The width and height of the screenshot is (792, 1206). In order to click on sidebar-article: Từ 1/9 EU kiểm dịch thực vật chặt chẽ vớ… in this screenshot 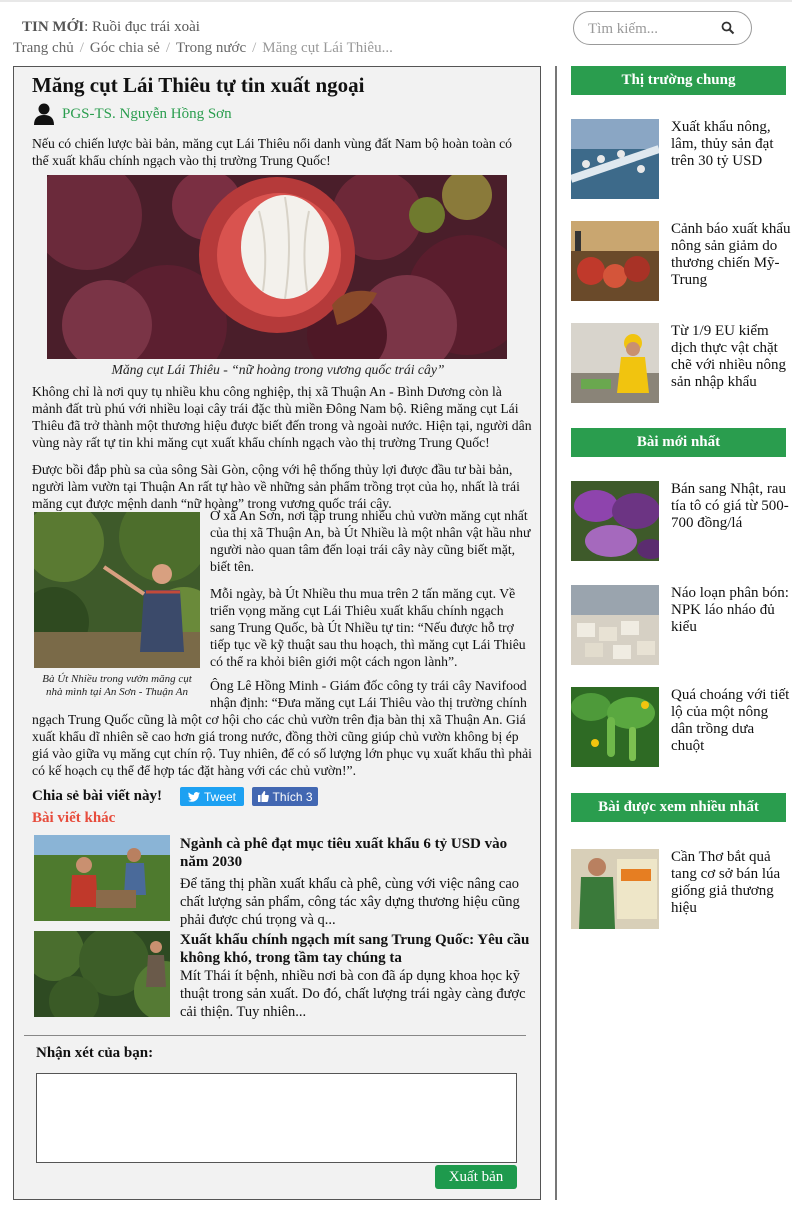, I will do `click(681, 363)`.